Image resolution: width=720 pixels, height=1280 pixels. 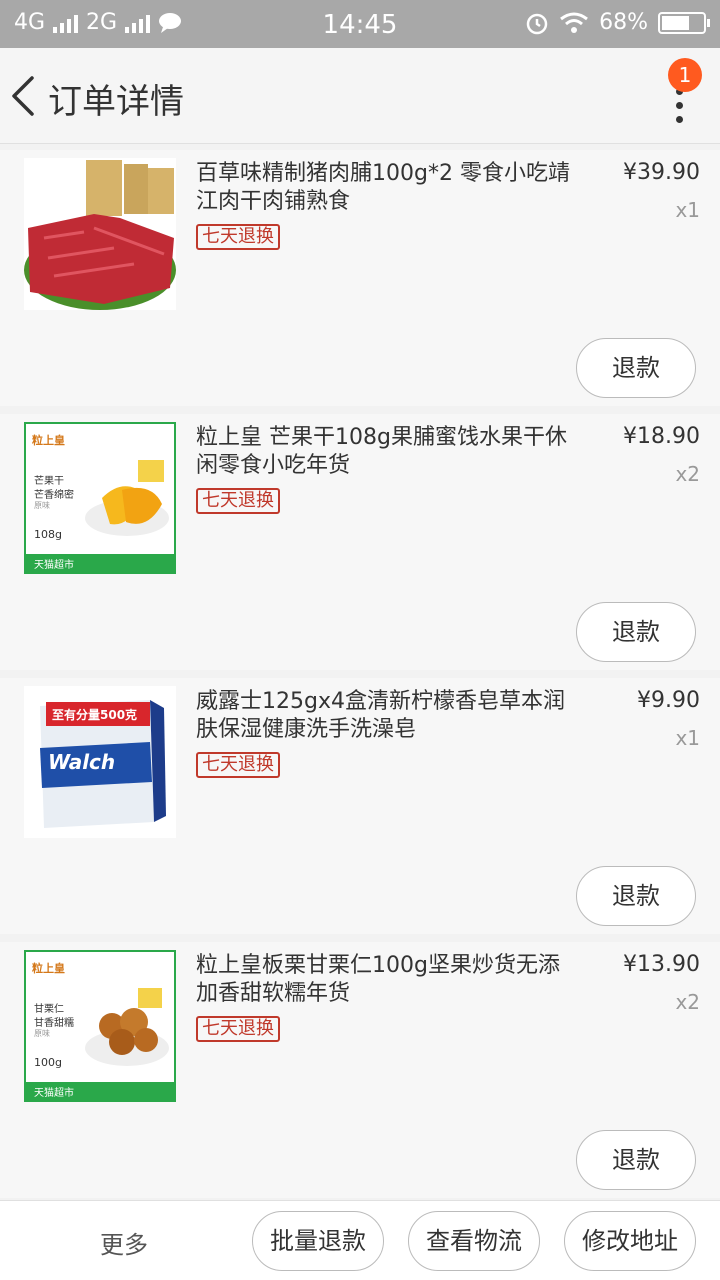 What do you see at coordinates (95, 715) in the screenshot?
I see `thumb-promo: 至有分量500克` at bounding box center [95, 715].